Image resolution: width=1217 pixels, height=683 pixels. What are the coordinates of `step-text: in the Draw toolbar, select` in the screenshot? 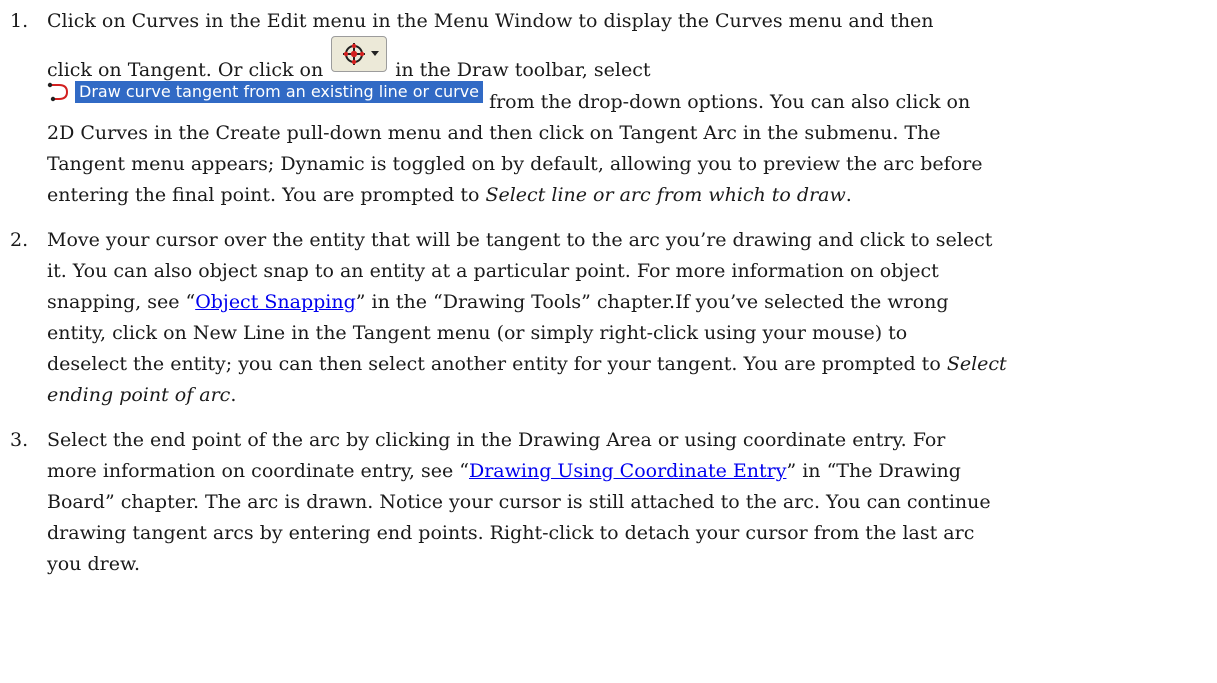 It's located at (523, 70).